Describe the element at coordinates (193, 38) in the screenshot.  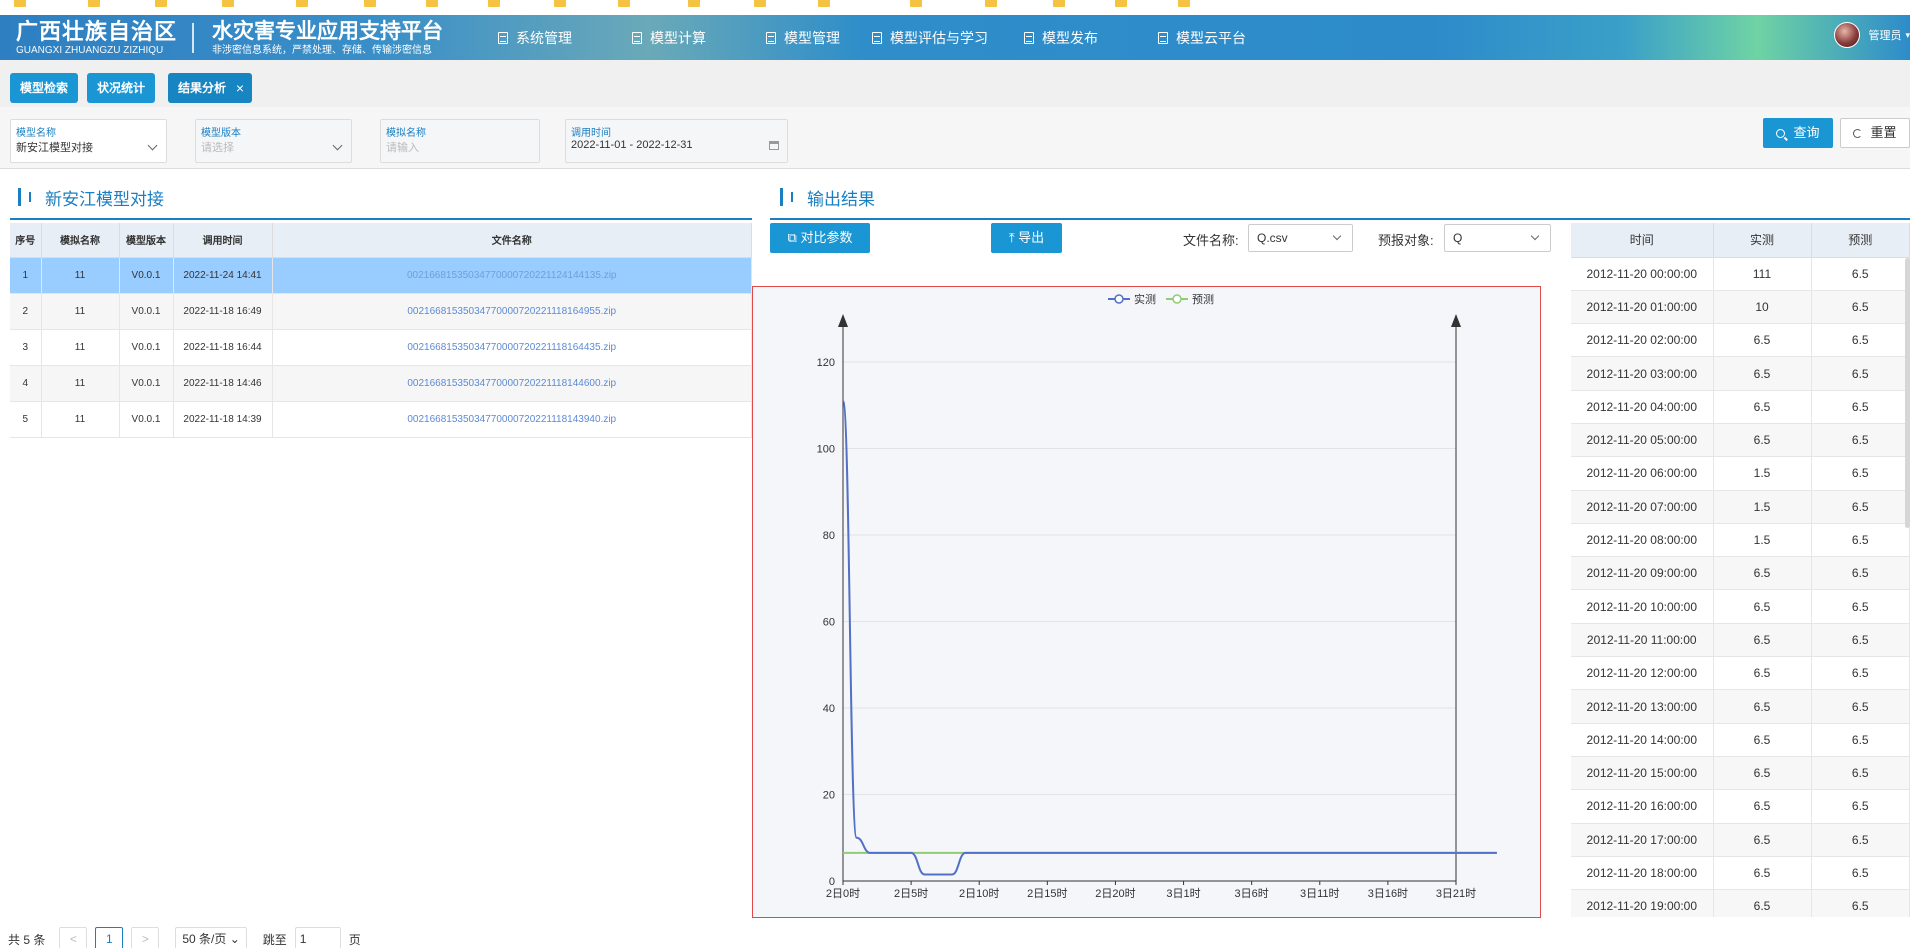
I see `header-divider` at that location.